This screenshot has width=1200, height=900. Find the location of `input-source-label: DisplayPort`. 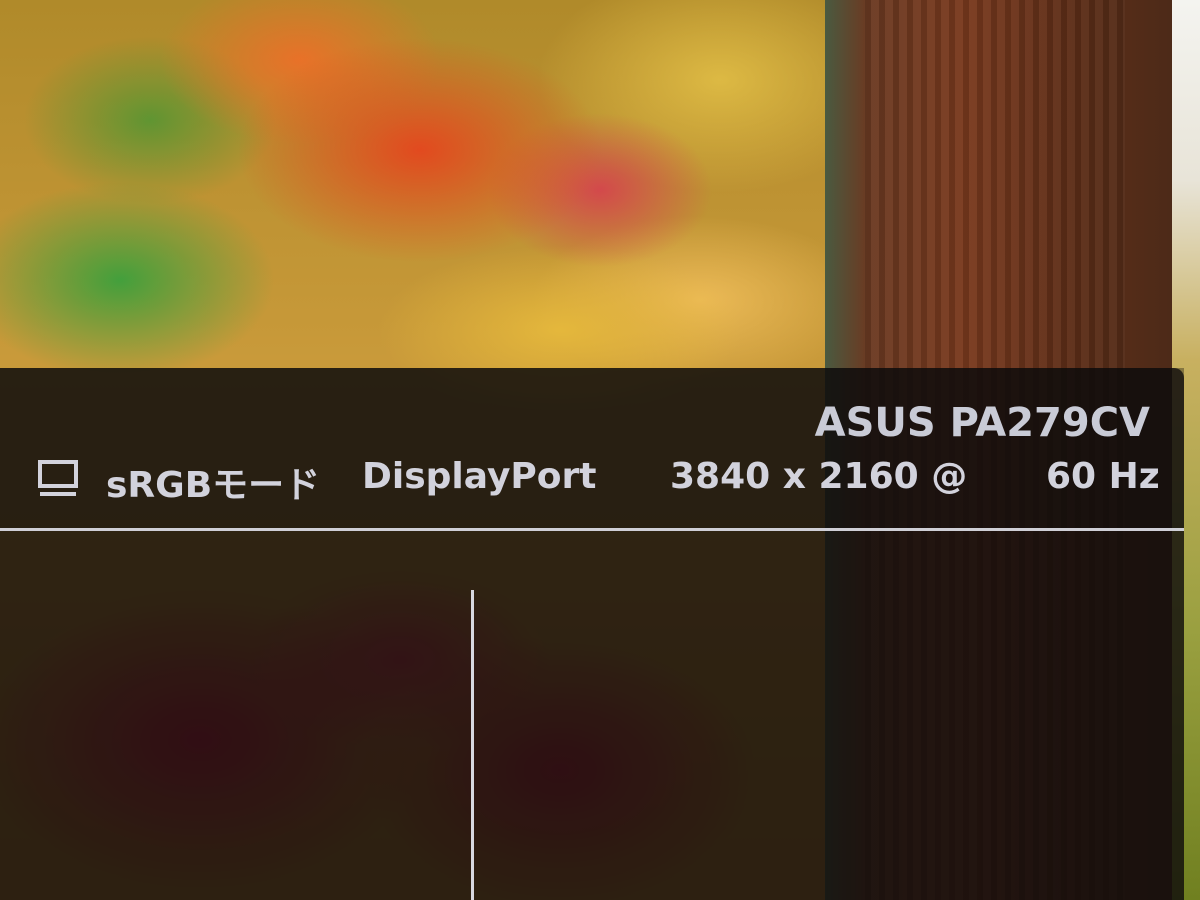

input-source-label: DisplayPort is located at coordinates (479, 476).